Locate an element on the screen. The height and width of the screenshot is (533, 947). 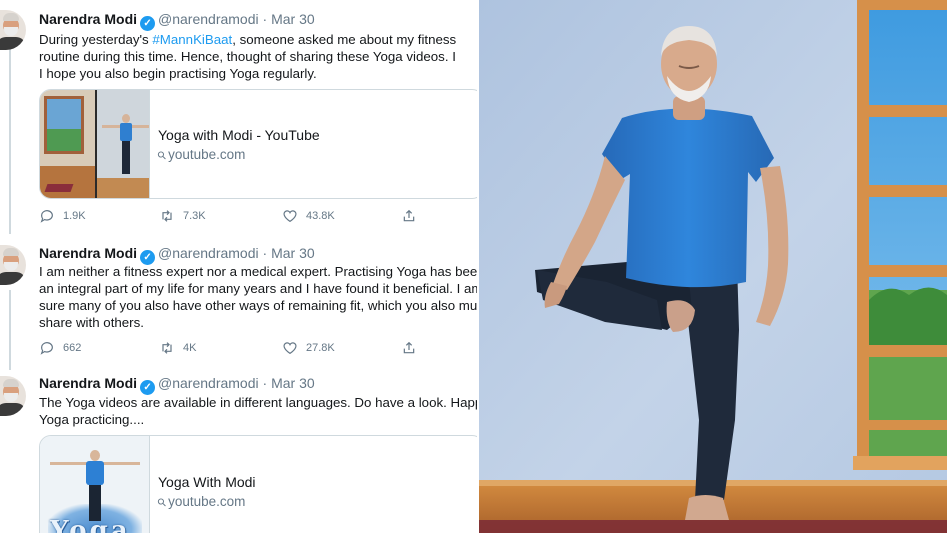
reply-button: 1.9K is located at coordinates (62, 216).